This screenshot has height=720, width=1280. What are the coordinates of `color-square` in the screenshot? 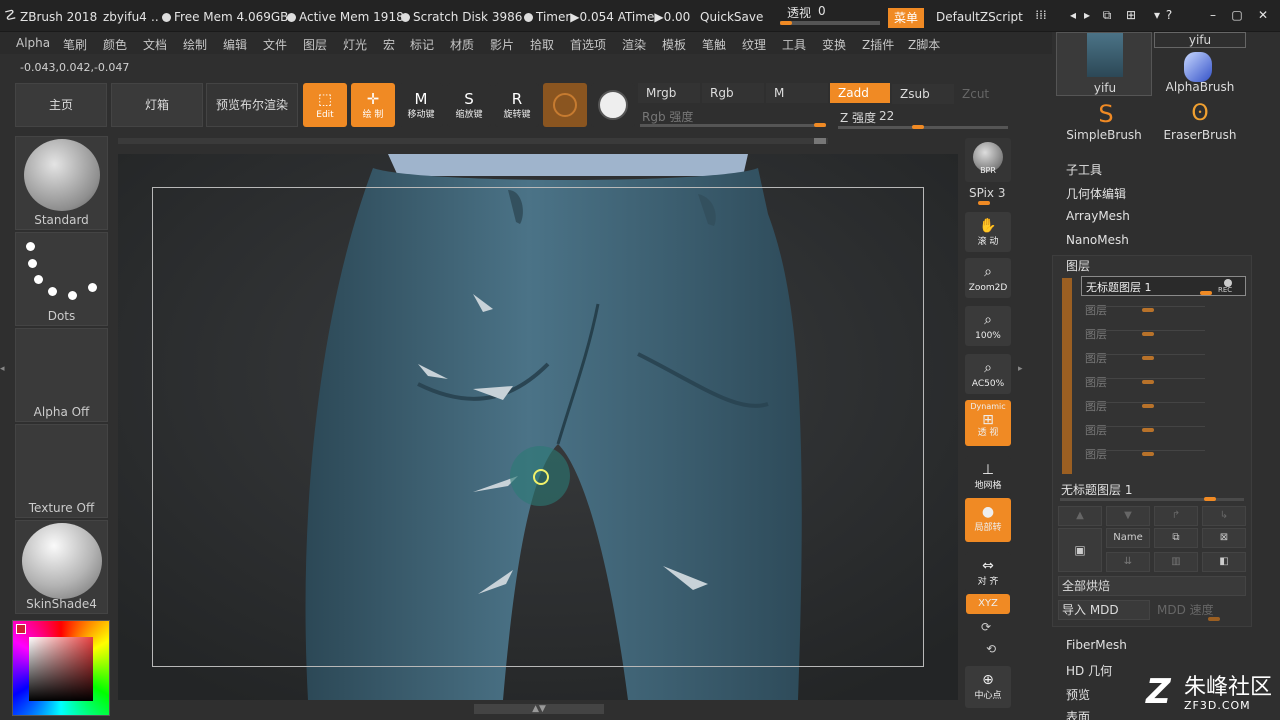 It's located at (61, 669).